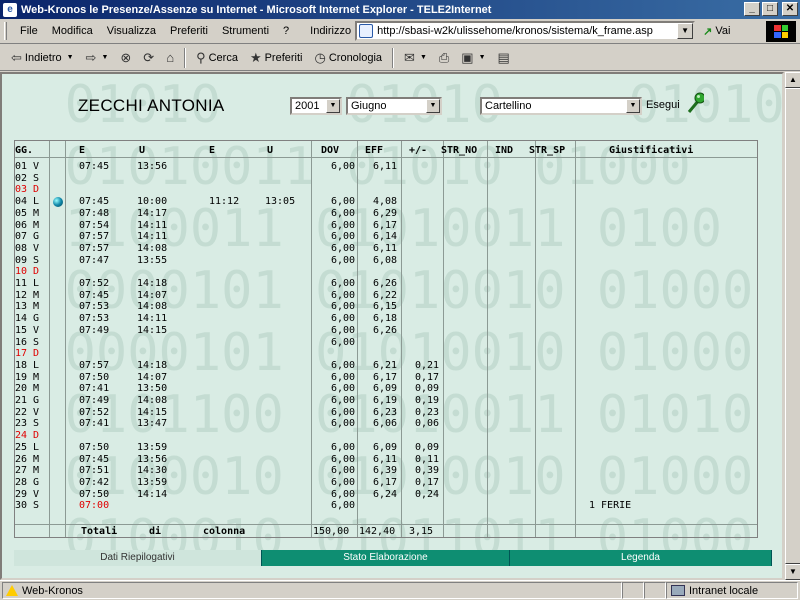 The height and width of the screenshot is (600, 800). What do you see at coordinates (276, 58) in the screenshot?
I see `favorites-button: ★ Preferiti` at bounding box center [276, 58].